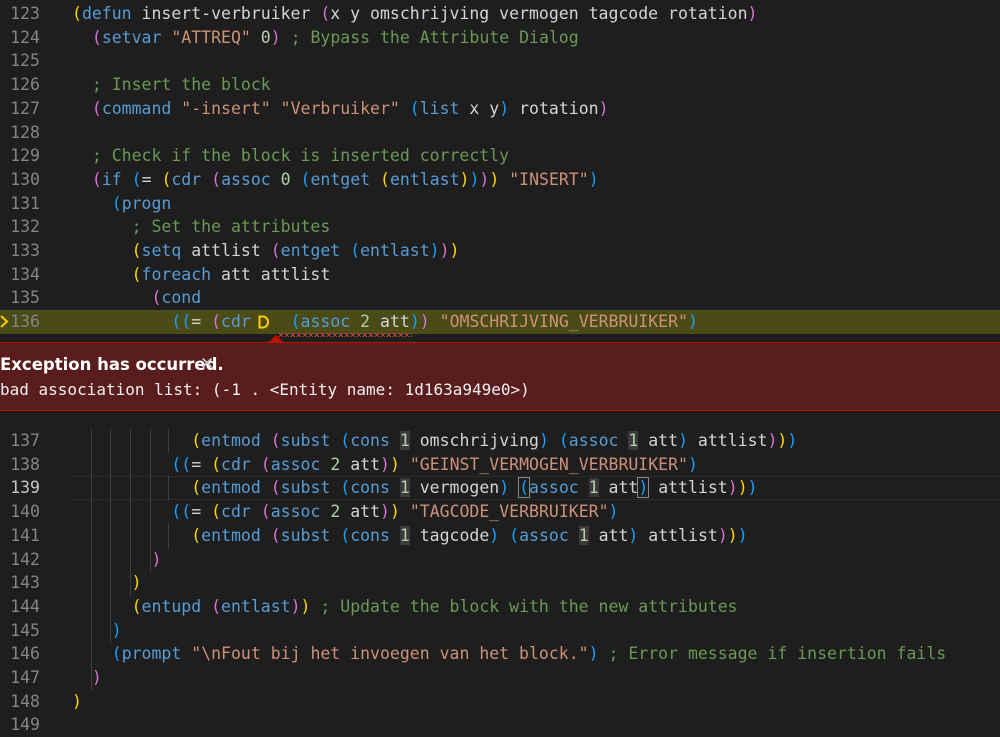  I want to click on line-number: 129, so click(25, 156).